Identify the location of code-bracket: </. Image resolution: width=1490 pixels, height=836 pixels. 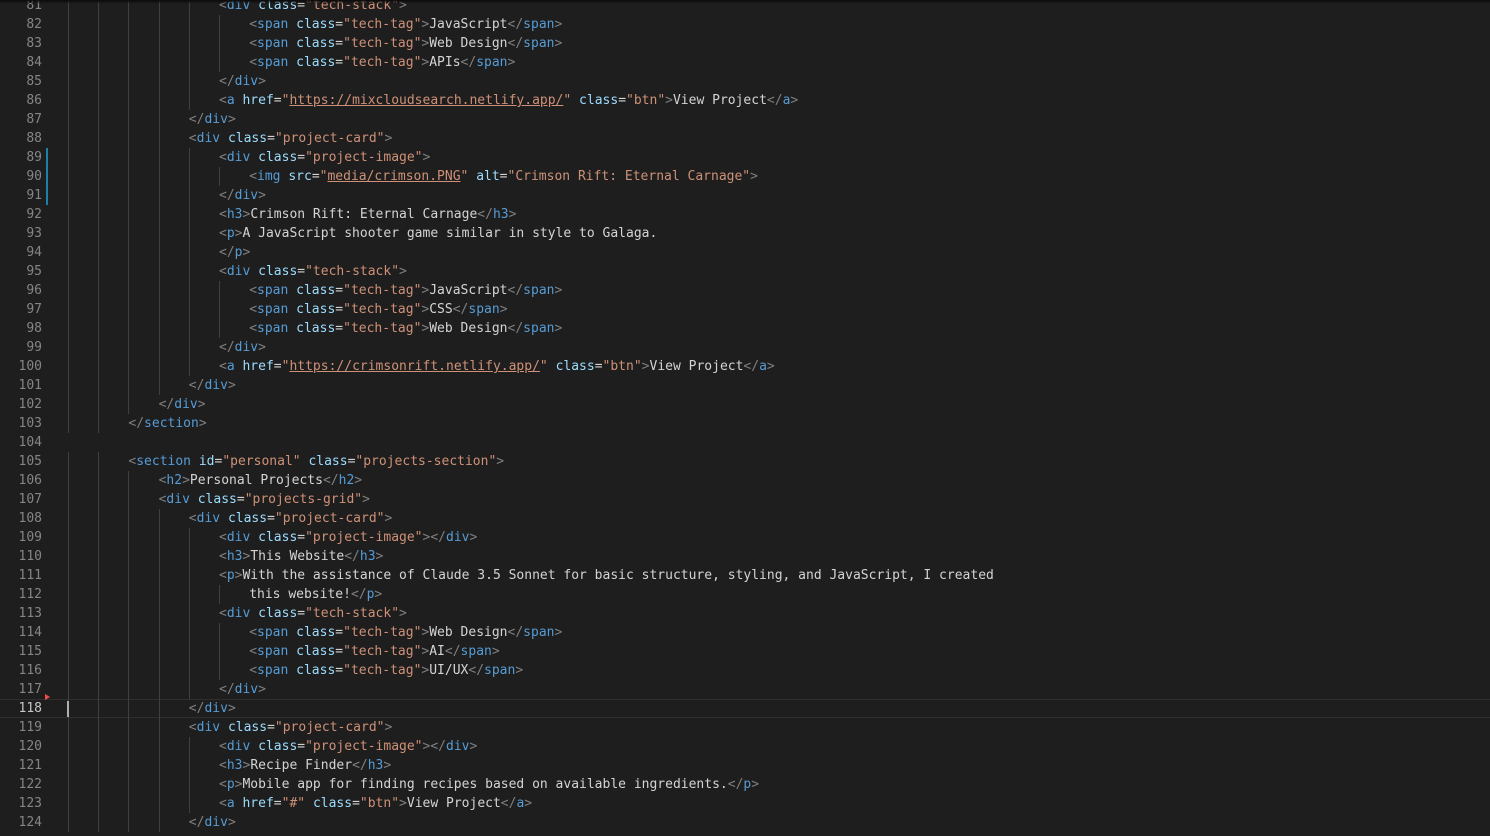
(735, 784).